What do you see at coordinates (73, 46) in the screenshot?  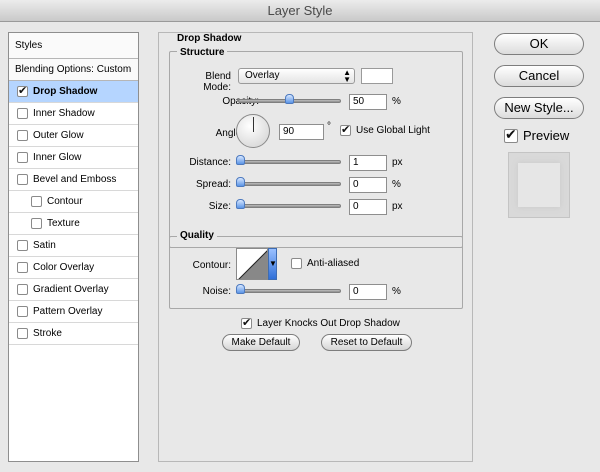 I see `styles-header: Styles` at bounding box center [73, 46].